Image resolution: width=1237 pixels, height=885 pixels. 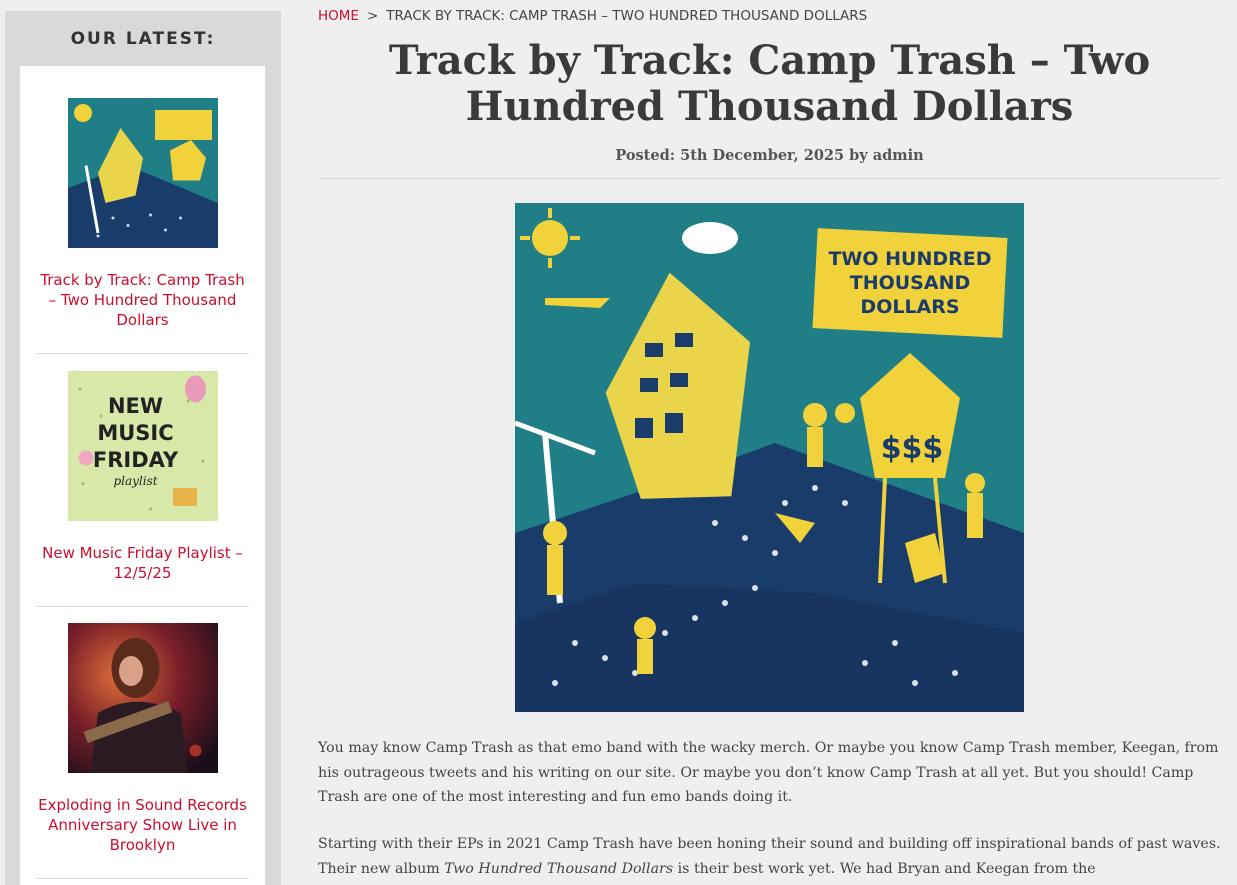 I want to click on camp-trash-cover-thumbnail, so click(x=142, y=173).